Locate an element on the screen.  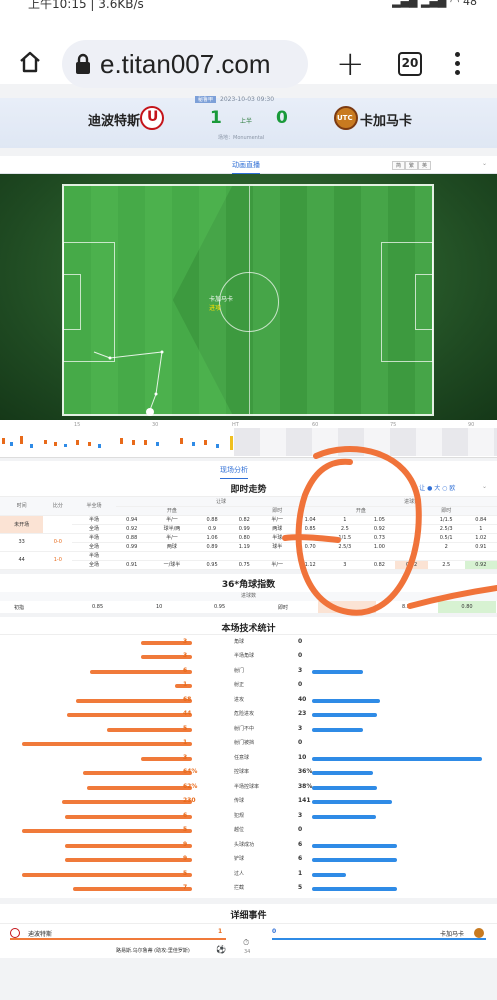
corner-label-initial: 初指 is located at coordinates (19, 607).